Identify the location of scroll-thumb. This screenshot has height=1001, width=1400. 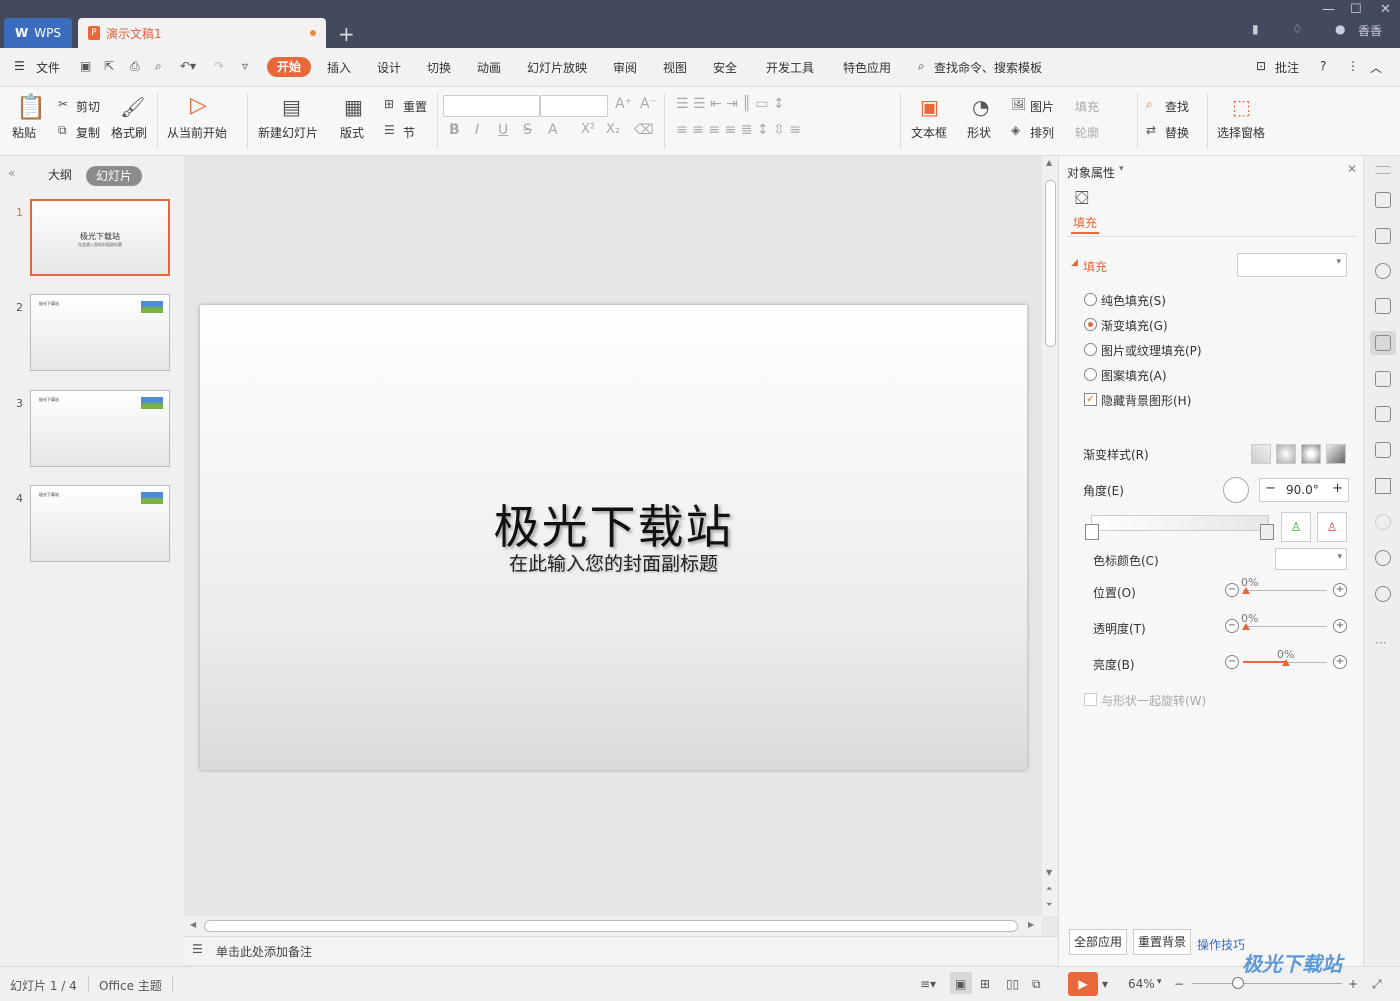
(1050, 263).